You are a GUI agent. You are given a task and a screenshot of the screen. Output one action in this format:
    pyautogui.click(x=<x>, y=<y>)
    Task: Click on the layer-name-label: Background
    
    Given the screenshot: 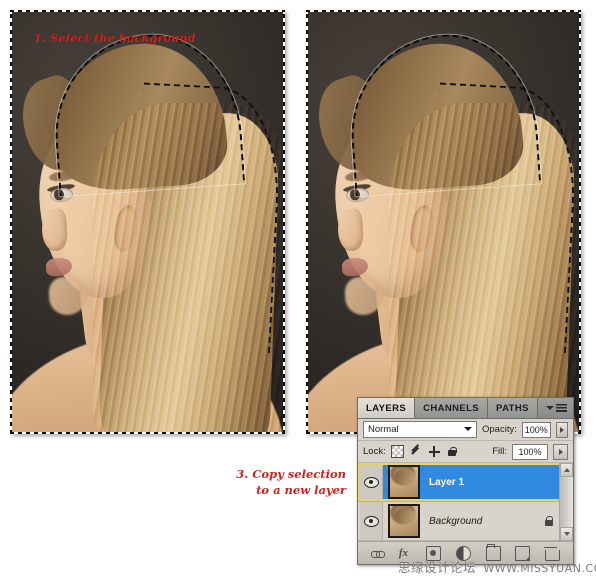 What is the action you would take?
    pyautogui.click(x=456, y=521)
    